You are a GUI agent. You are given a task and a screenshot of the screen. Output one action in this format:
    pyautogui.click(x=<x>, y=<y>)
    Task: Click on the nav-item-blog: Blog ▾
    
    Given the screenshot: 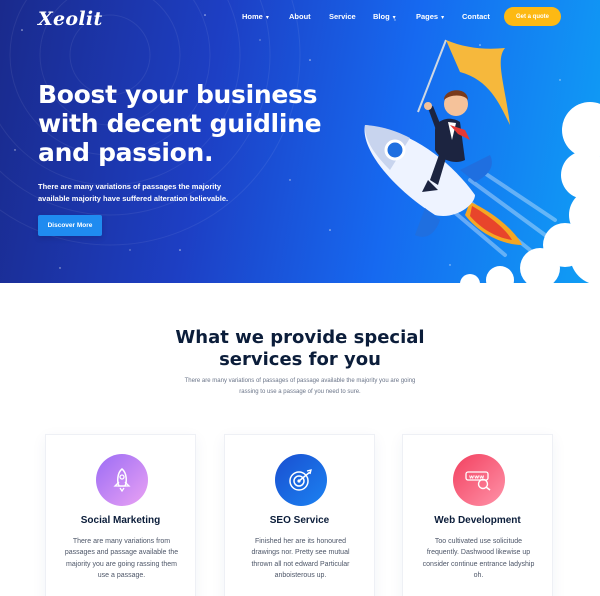 What is the action you would take?
    pyautogui.click(x=384, y=16)
    